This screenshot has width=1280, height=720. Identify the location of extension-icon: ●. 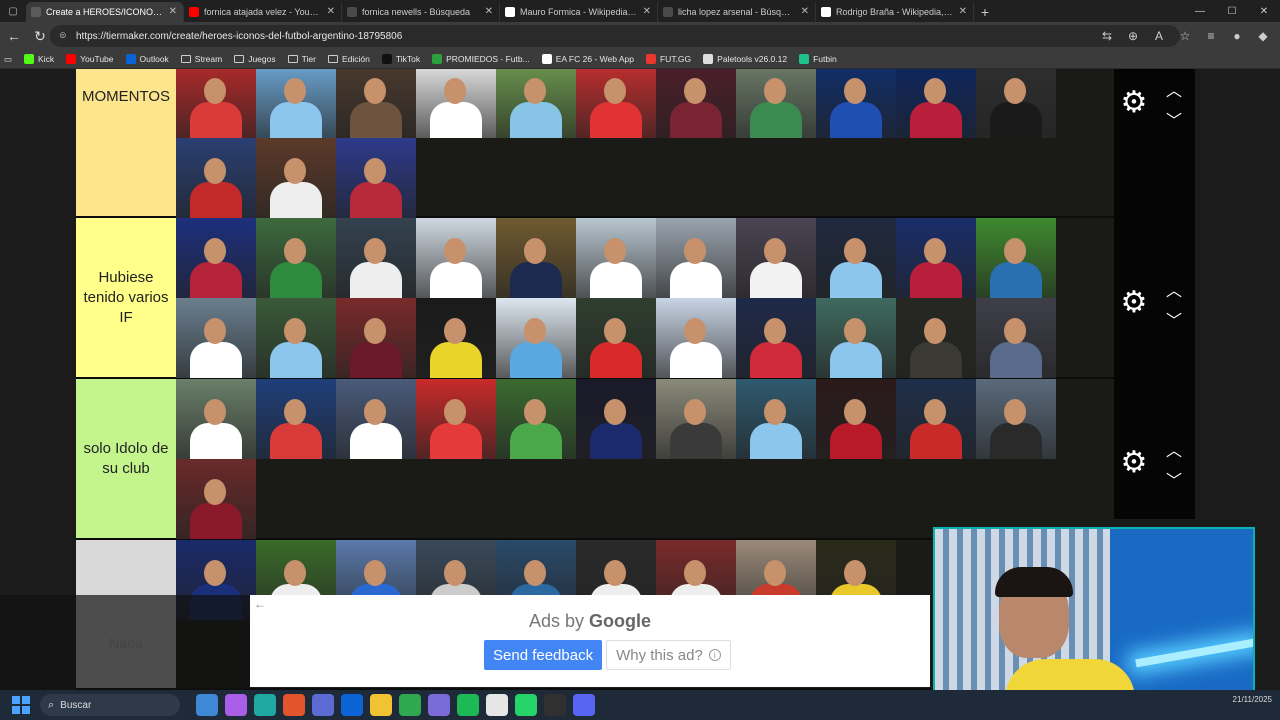
(1237, 36).